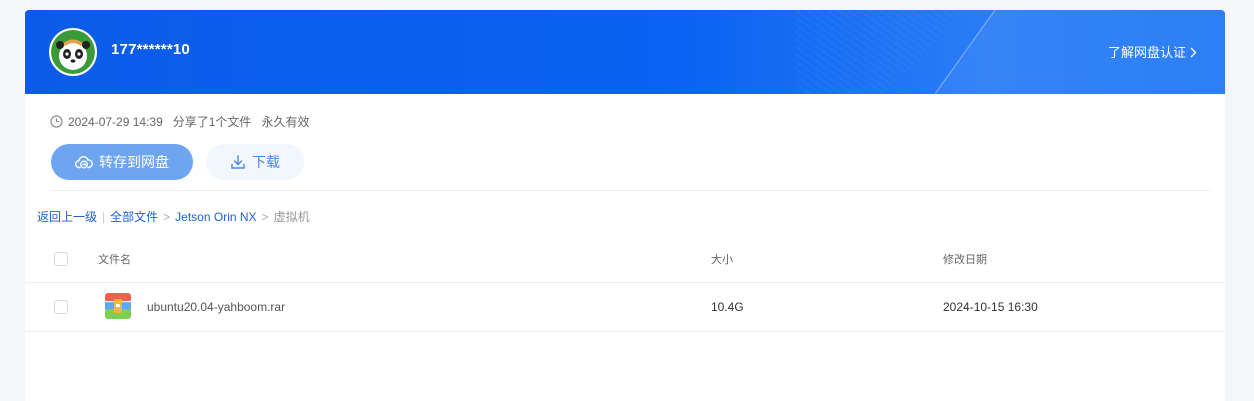 The width and height of the screenshot is (1254, 401). What do you see at coordinates (965, 259) in the screenshot?
I see `column-header-modified: 修改日期` at bounding box center [965, 259].